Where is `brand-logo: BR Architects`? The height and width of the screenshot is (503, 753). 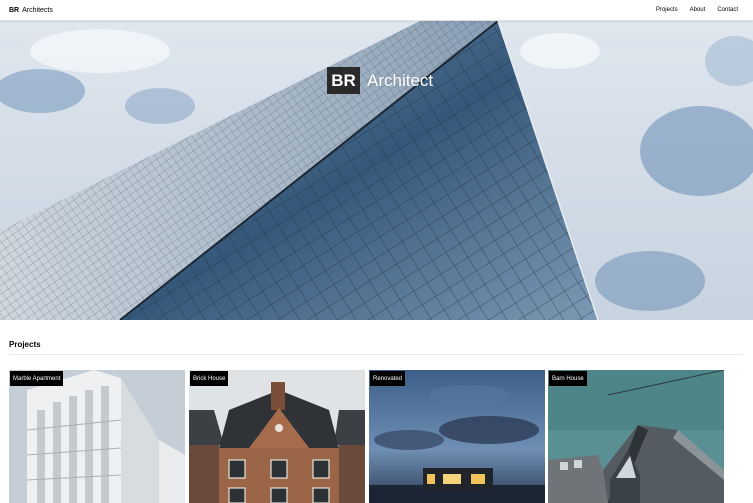 brand-logo: BR Architects is located at coordinates (31, 10).